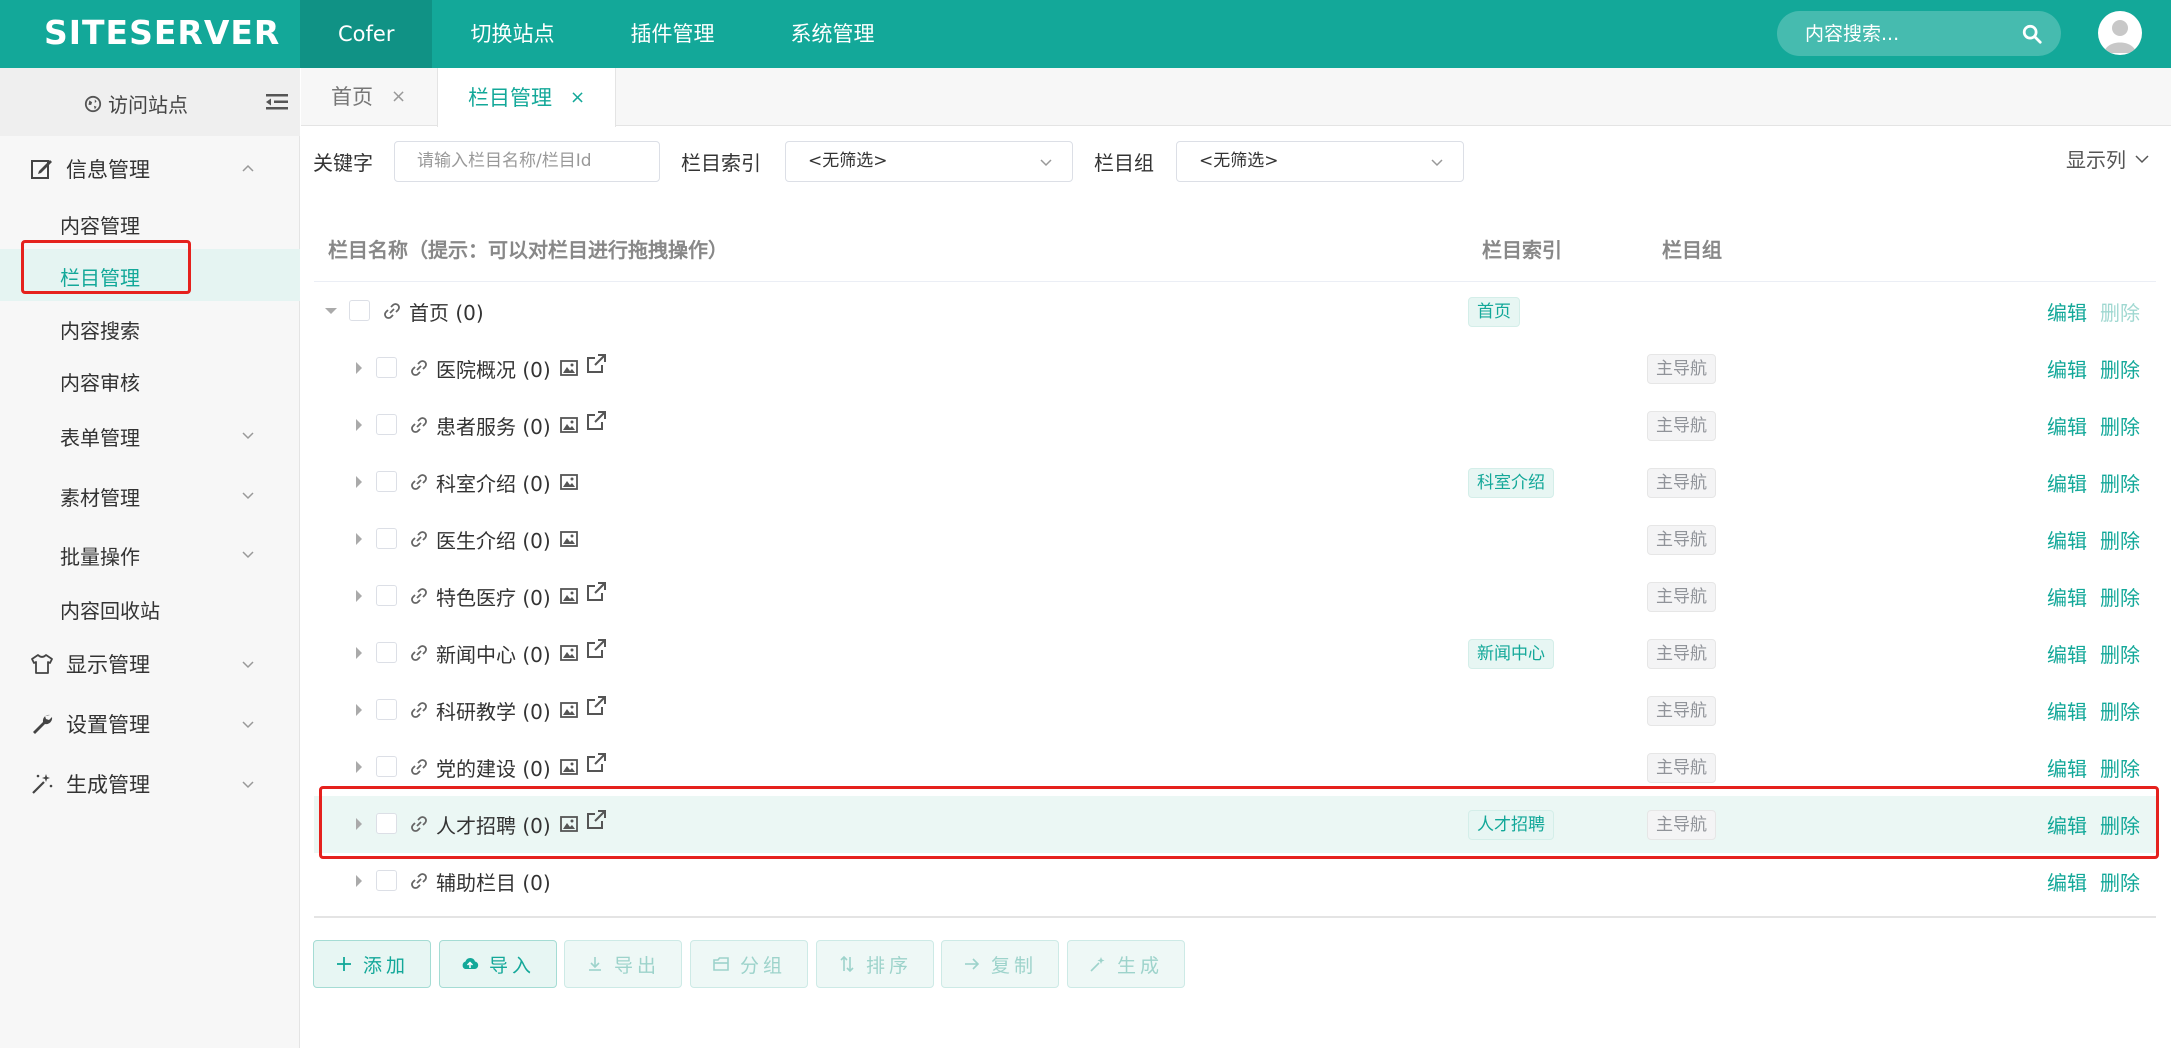 This screenshot has width=2171, height=1048. I want to click on table-row: 科研教学 (0) 主导航 编辑 删除, so click(1235, 710).